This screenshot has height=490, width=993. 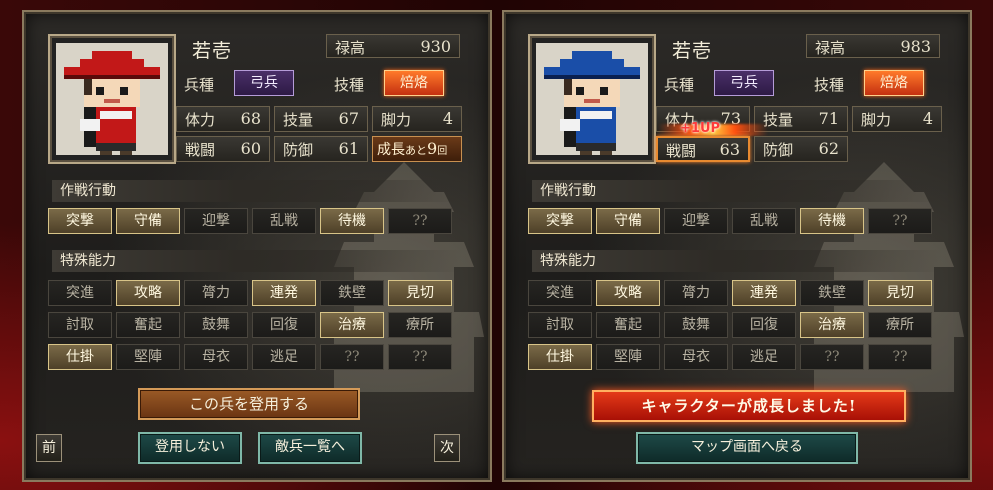 I want to click on stat-atk-value: 60, so click(x=250, y=148).